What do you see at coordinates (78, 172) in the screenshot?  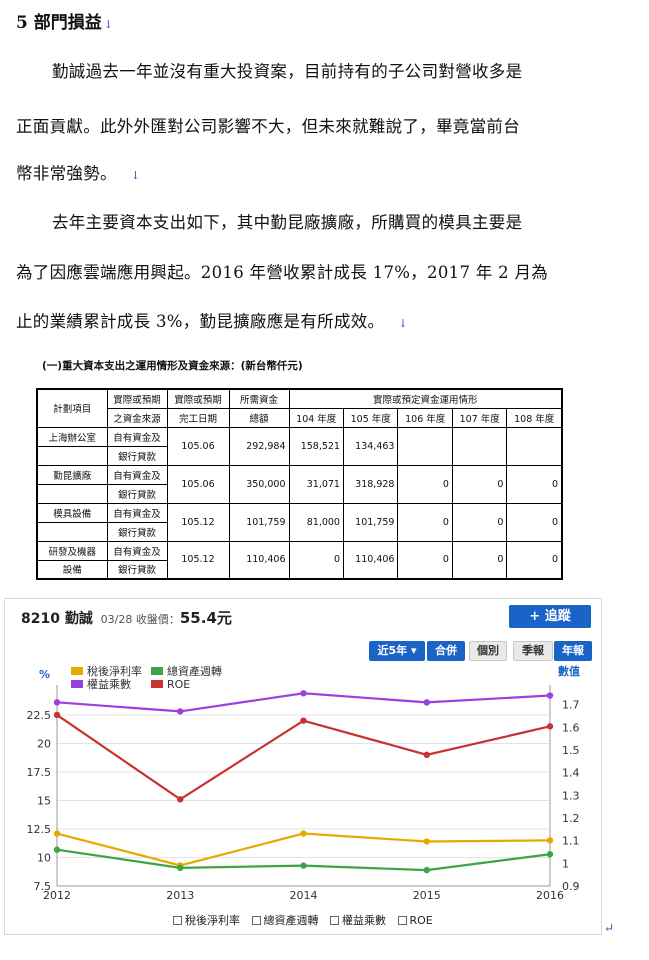 I see `paragraph-line: 幣非常強勢。 ↓` at bounding box center [78, 172].